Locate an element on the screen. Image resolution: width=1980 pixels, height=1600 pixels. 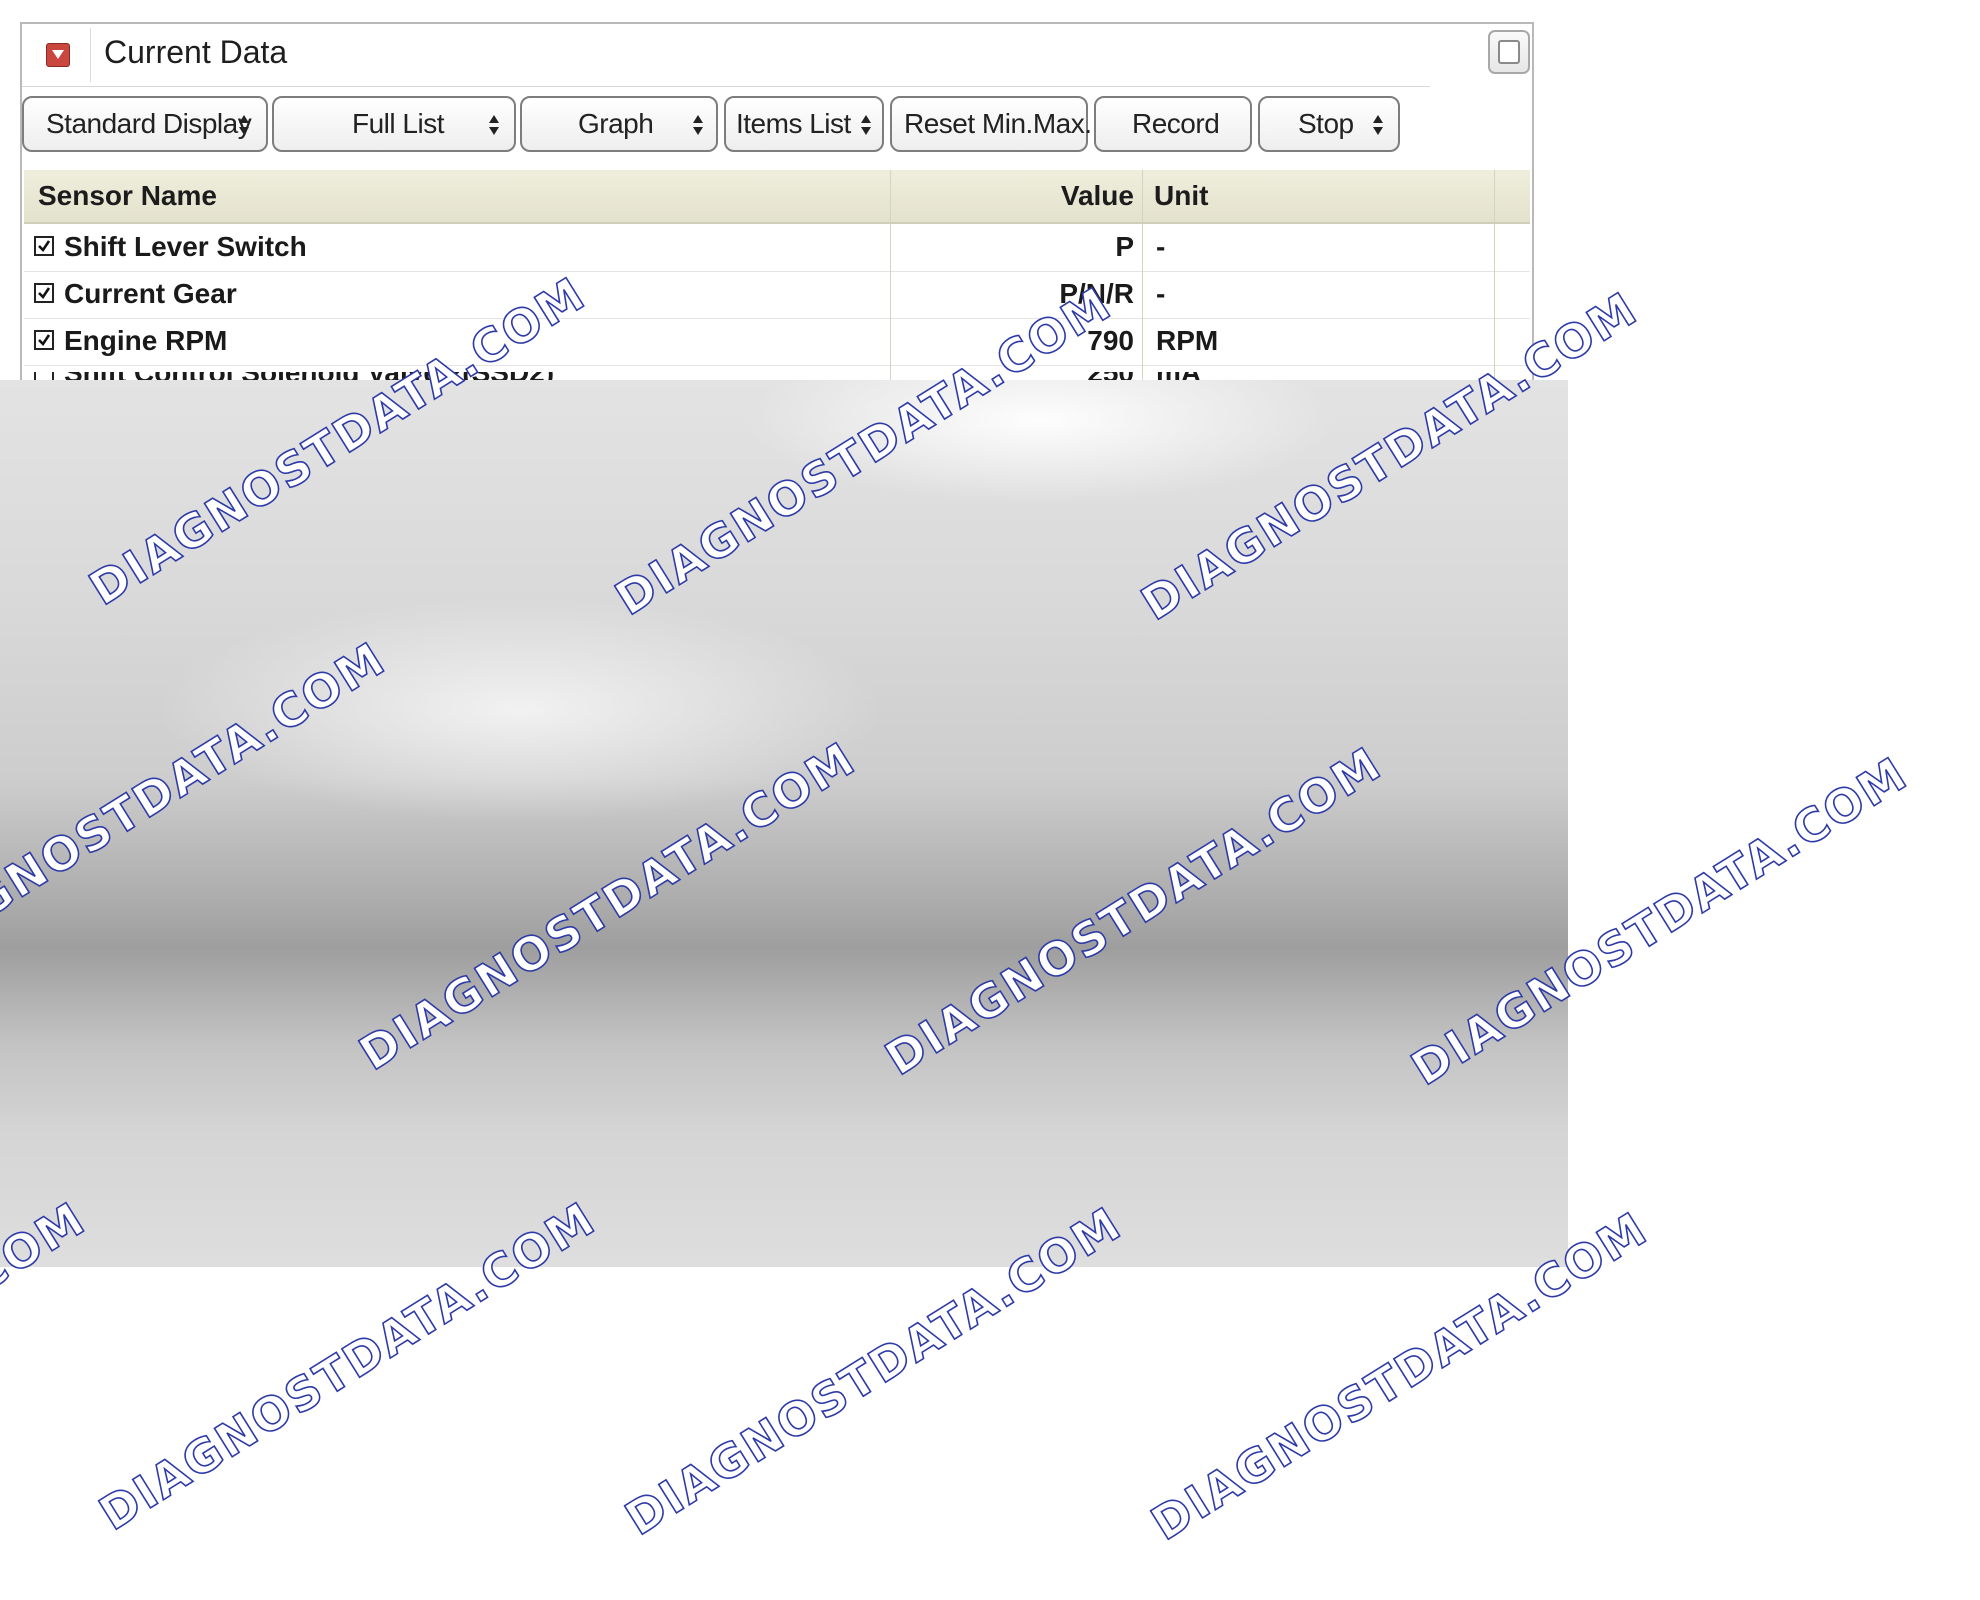
stop-label: Stop is located at coordinates (1326, 123).